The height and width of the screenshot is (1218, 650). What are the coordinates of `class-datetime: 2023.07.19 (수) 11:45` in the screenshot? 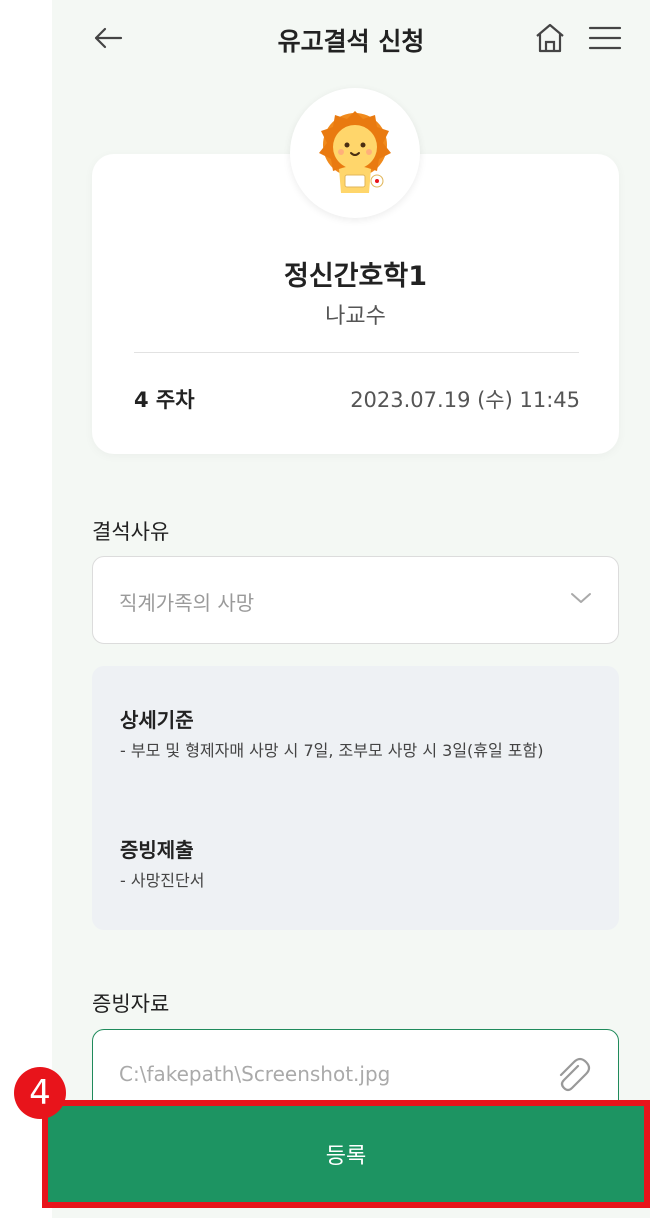 It's located at (465, 400).